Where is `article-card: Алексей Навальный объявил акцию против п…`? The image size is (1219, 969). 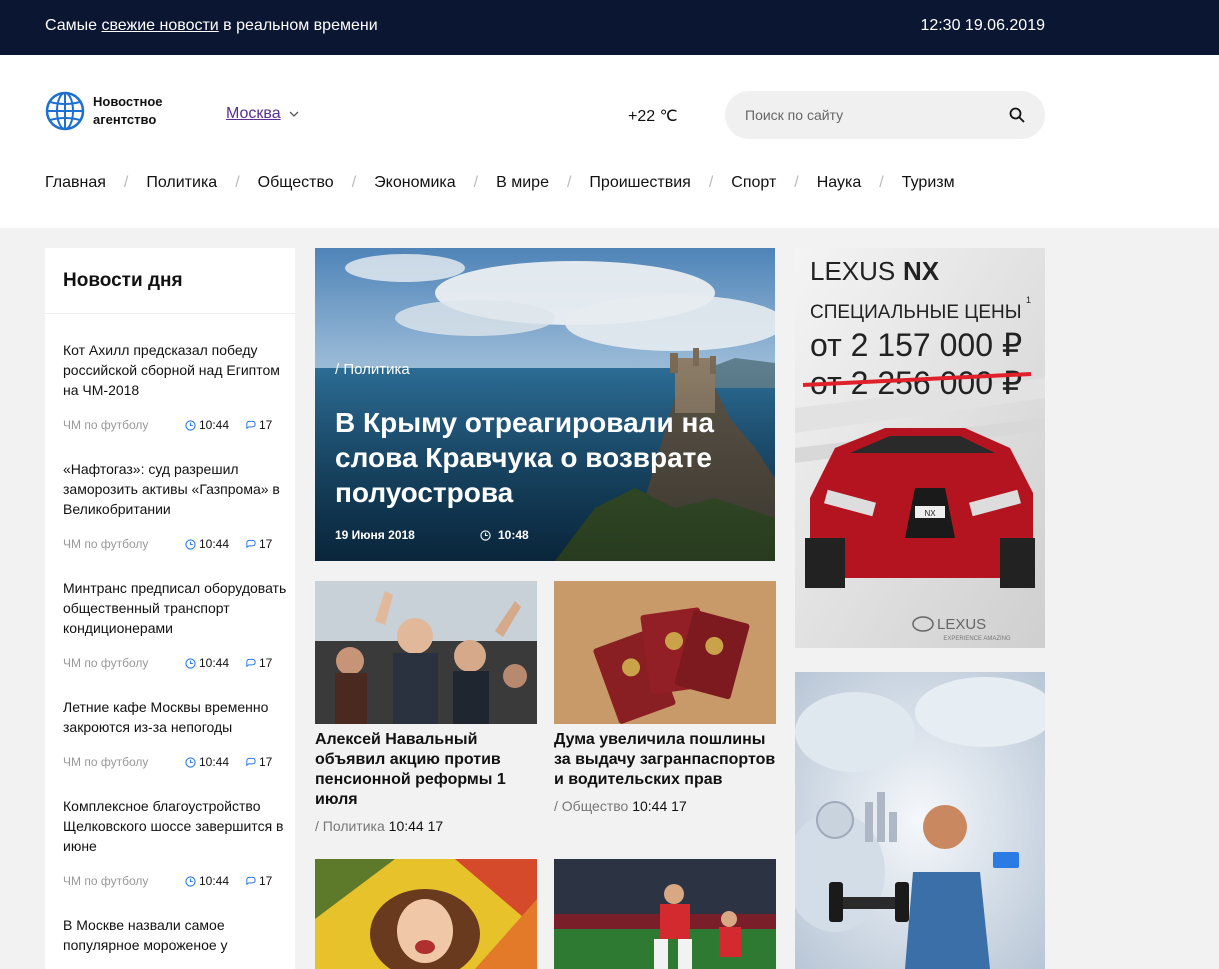 article-card: Алексей Навальный объявил акцию против п… is located at coordinates (426, 707).